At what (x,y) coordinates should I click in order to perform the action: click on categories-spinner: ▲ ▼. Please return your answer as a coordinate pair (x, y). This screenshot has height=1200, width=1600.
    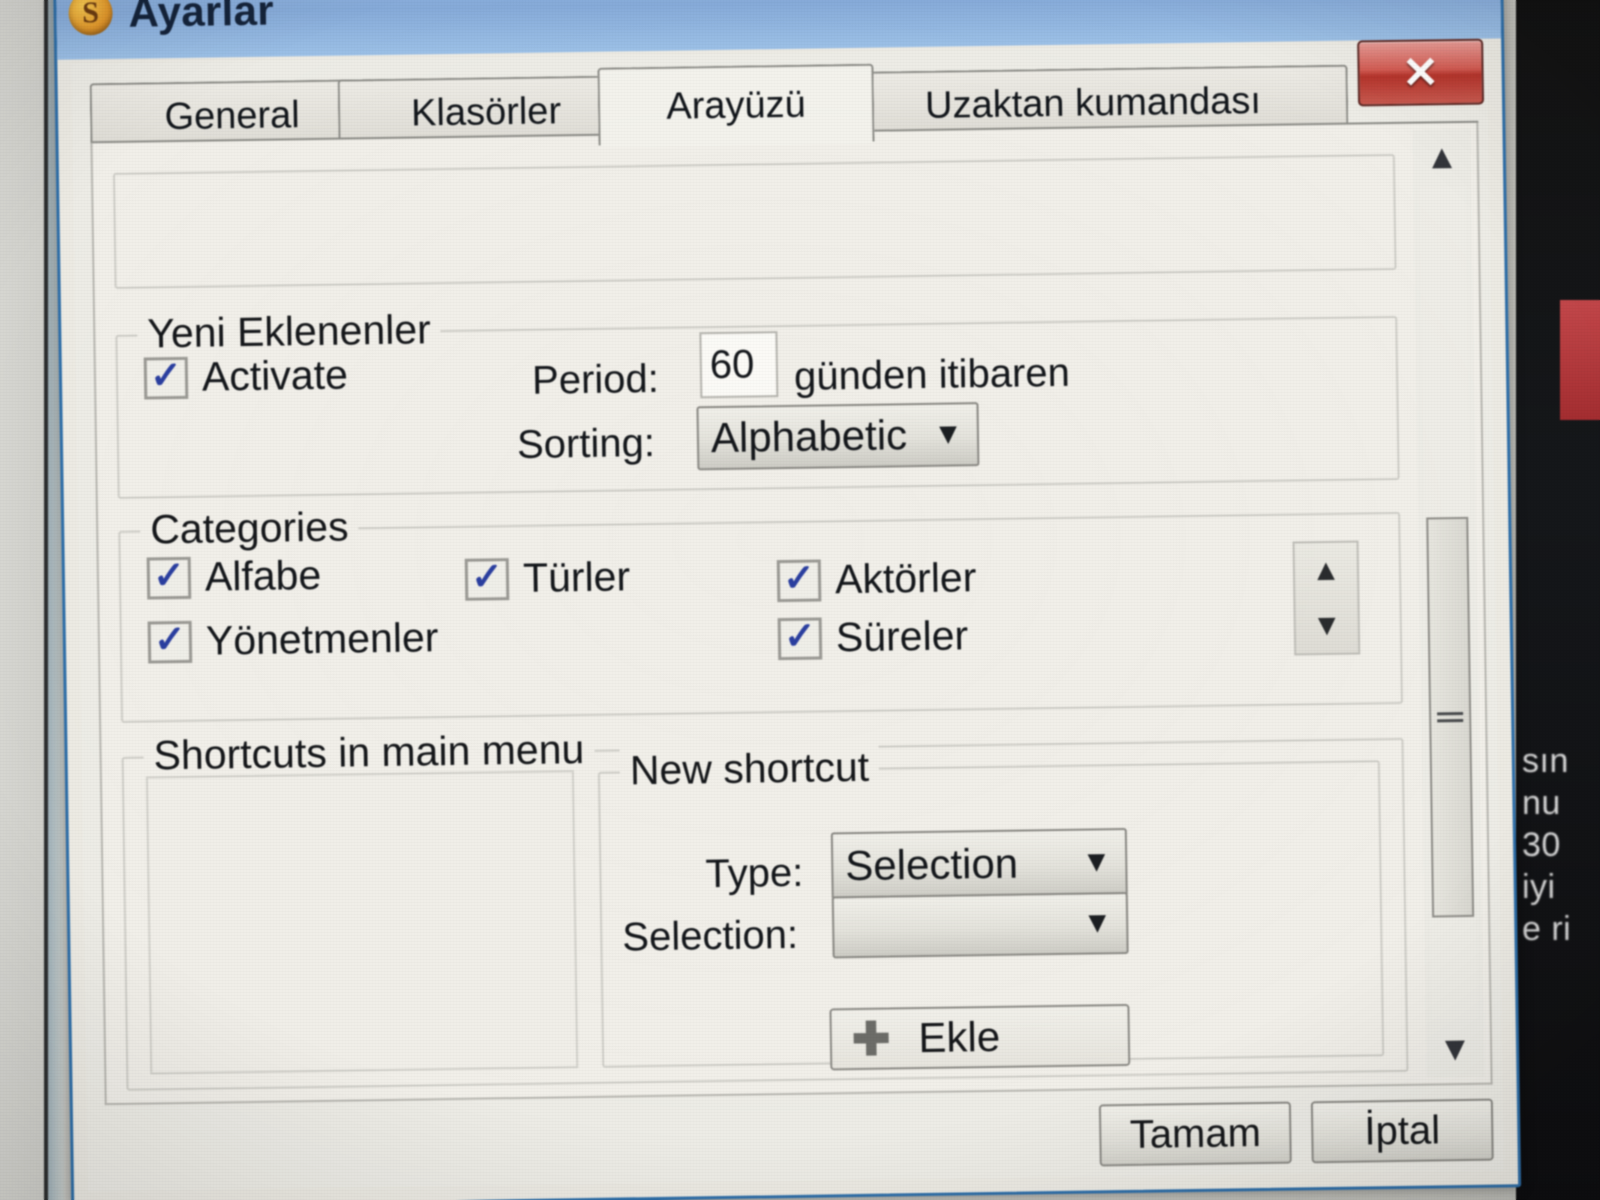
    Looking at the image, I should click on (1326, 598).